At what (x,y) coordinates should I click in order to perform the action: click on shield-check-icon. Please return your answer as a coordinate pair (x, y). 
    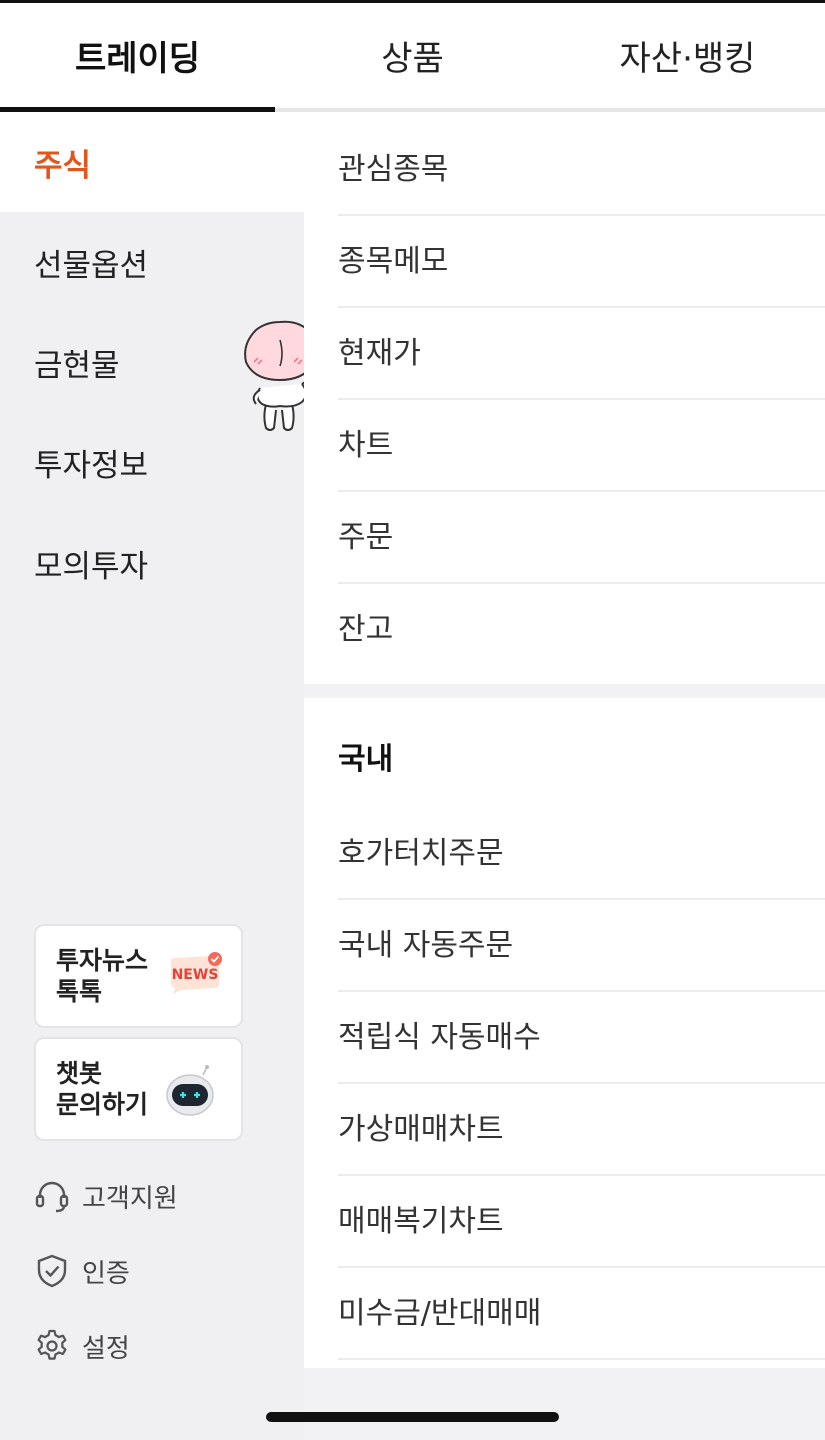
    Looking at the image, I should click on (52, 1271).